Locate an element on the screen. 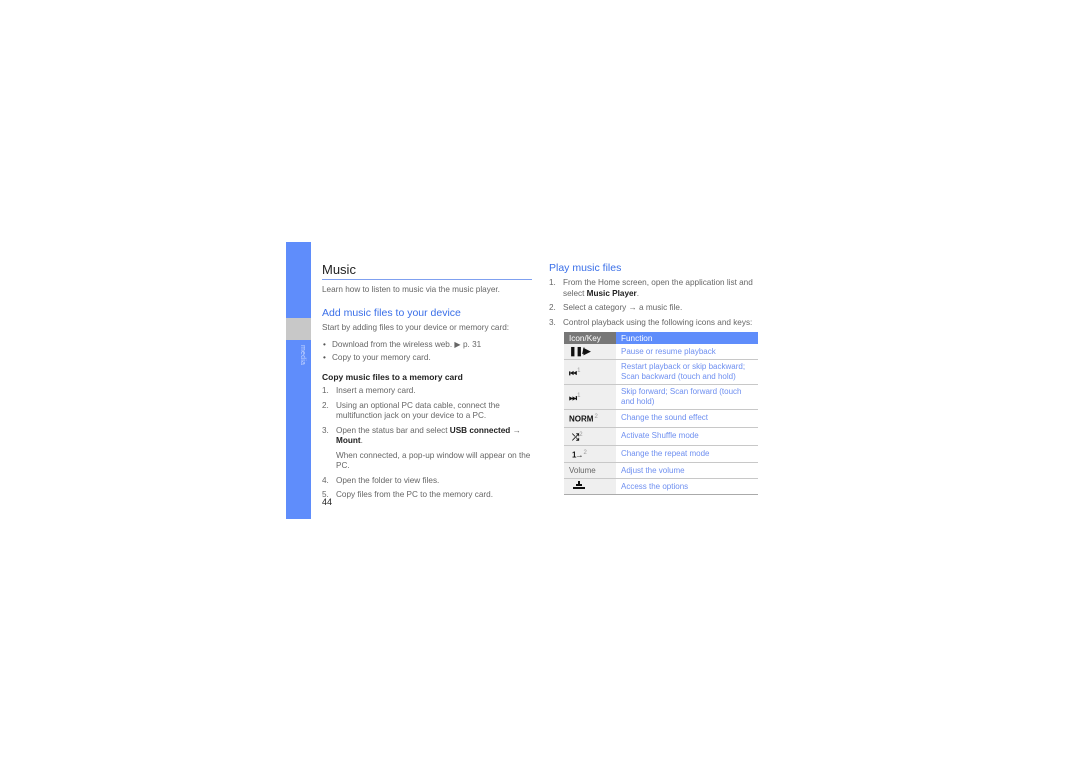 Image resolution: width=1080 pixels, height=763 pixels. function-text: Change the repeat mode is located at coordinates (687, 454).